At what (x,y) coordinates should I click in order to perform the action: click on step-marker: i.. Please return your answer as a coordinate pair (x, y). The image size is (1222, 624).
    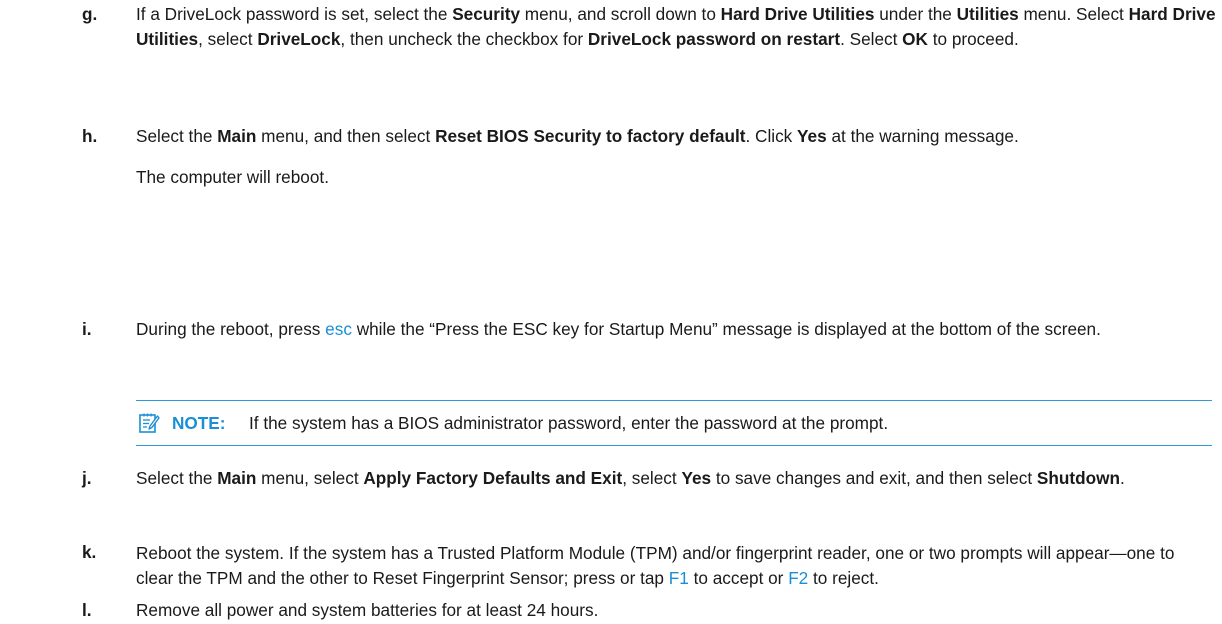
    Looking at the image, I should click on (87, 329).